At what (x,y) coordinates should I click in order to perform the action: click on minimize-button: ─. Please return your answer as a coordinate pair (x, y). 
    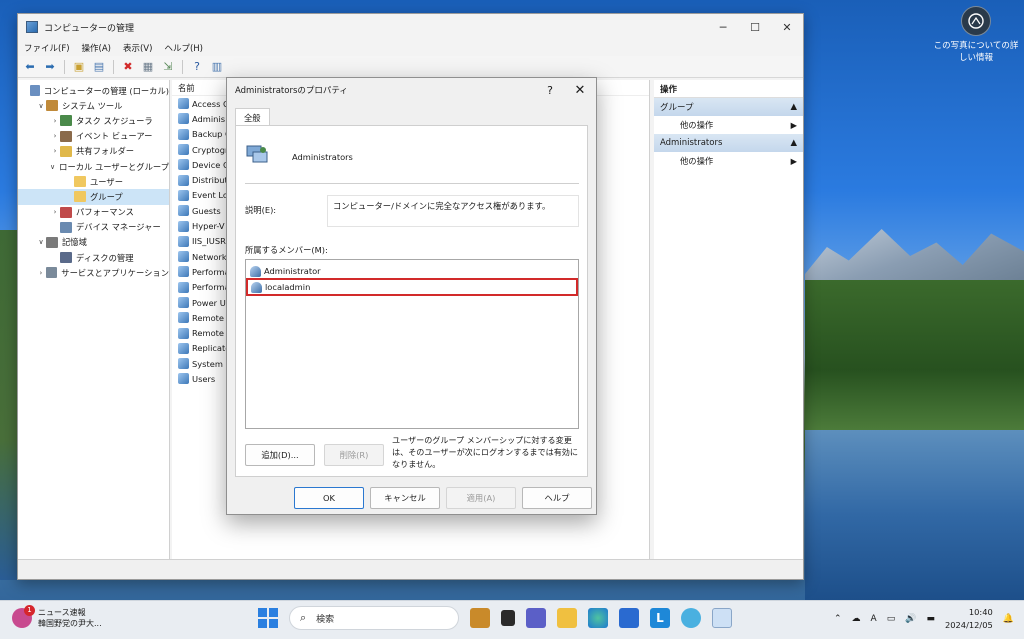
    Looking at the image, I should click on (723, 27).